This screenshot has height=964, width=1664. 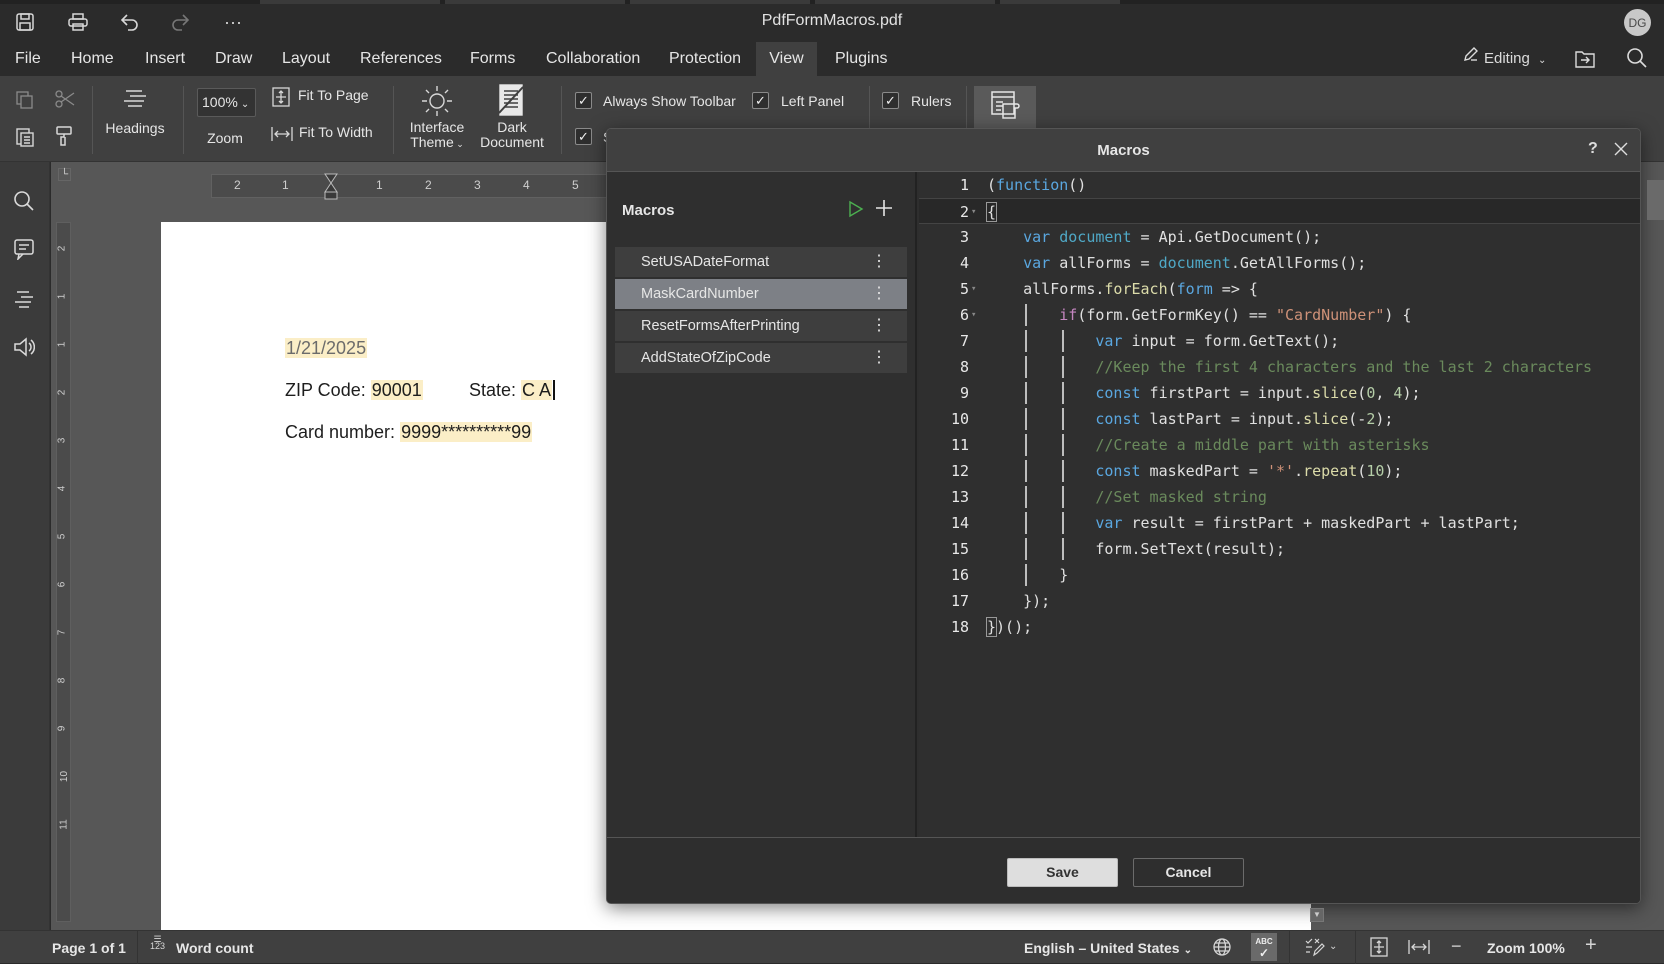 What do you see at coordinates (62, 248) in the screenshot?
I see `ruler-tick: 2` at bounding box center [62, 248].